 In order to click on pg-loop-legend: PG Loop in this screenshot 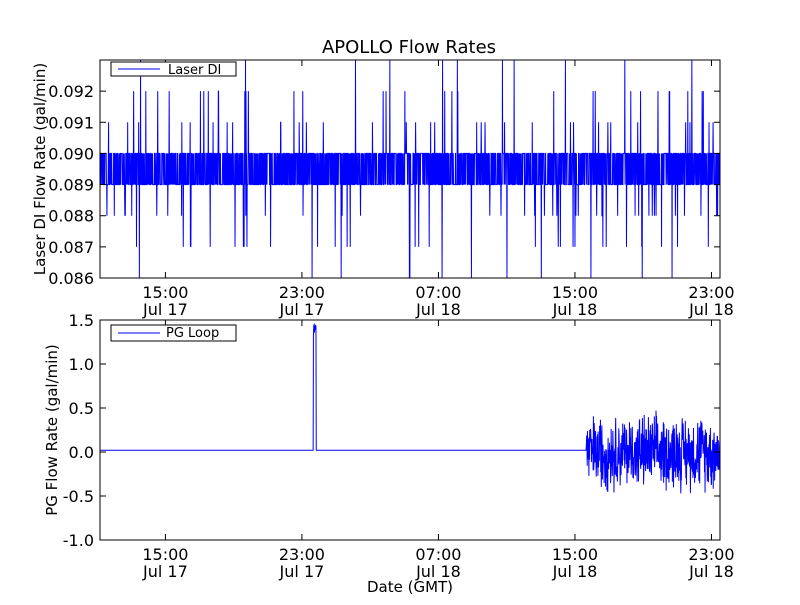, I will do `click(173, 333)`.